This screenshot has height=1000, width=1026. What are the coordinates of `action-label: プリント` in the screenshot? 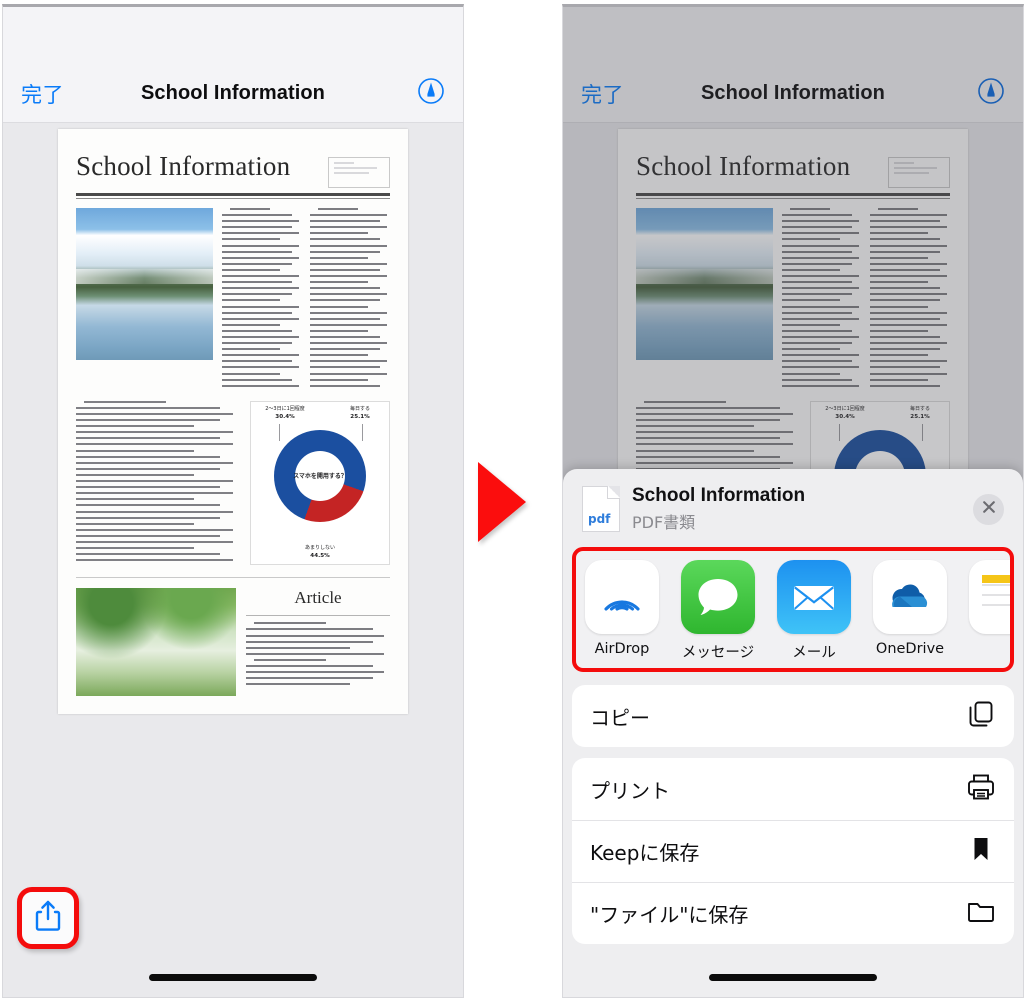 It's located at (630, 790).